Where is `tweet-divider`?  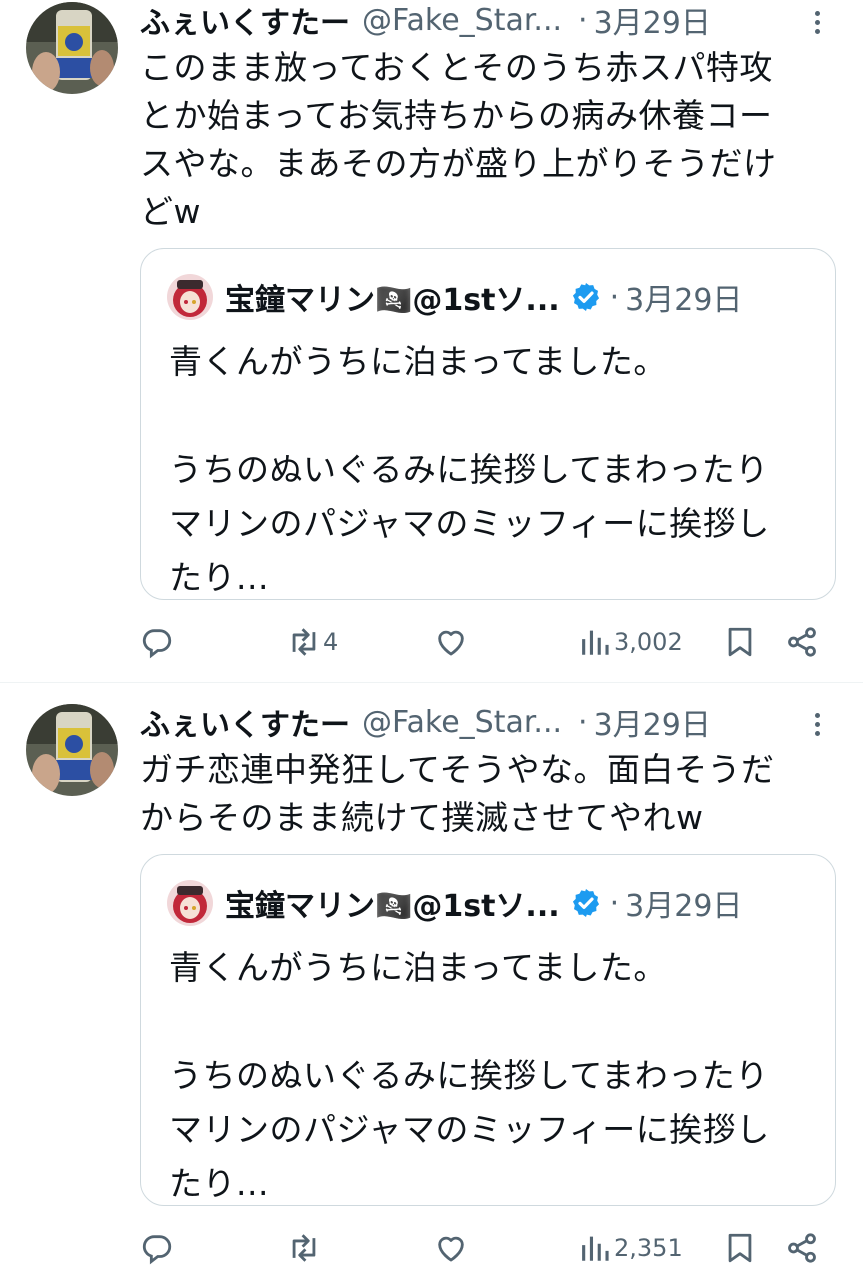
tweet-divider is located at coordinates (431, 682).